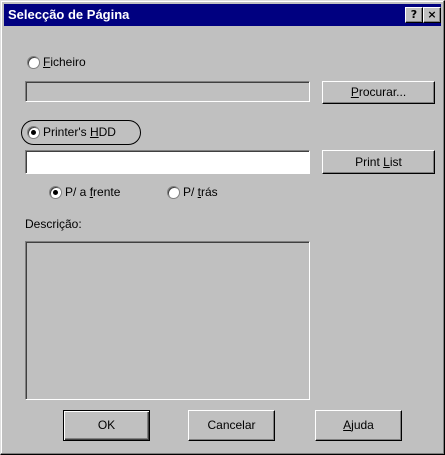 The height and width of the screenshot is (455, 445). Describe the element at coordinates (167, 162) in the screenshot. I see `hdd-file-input` at that location.